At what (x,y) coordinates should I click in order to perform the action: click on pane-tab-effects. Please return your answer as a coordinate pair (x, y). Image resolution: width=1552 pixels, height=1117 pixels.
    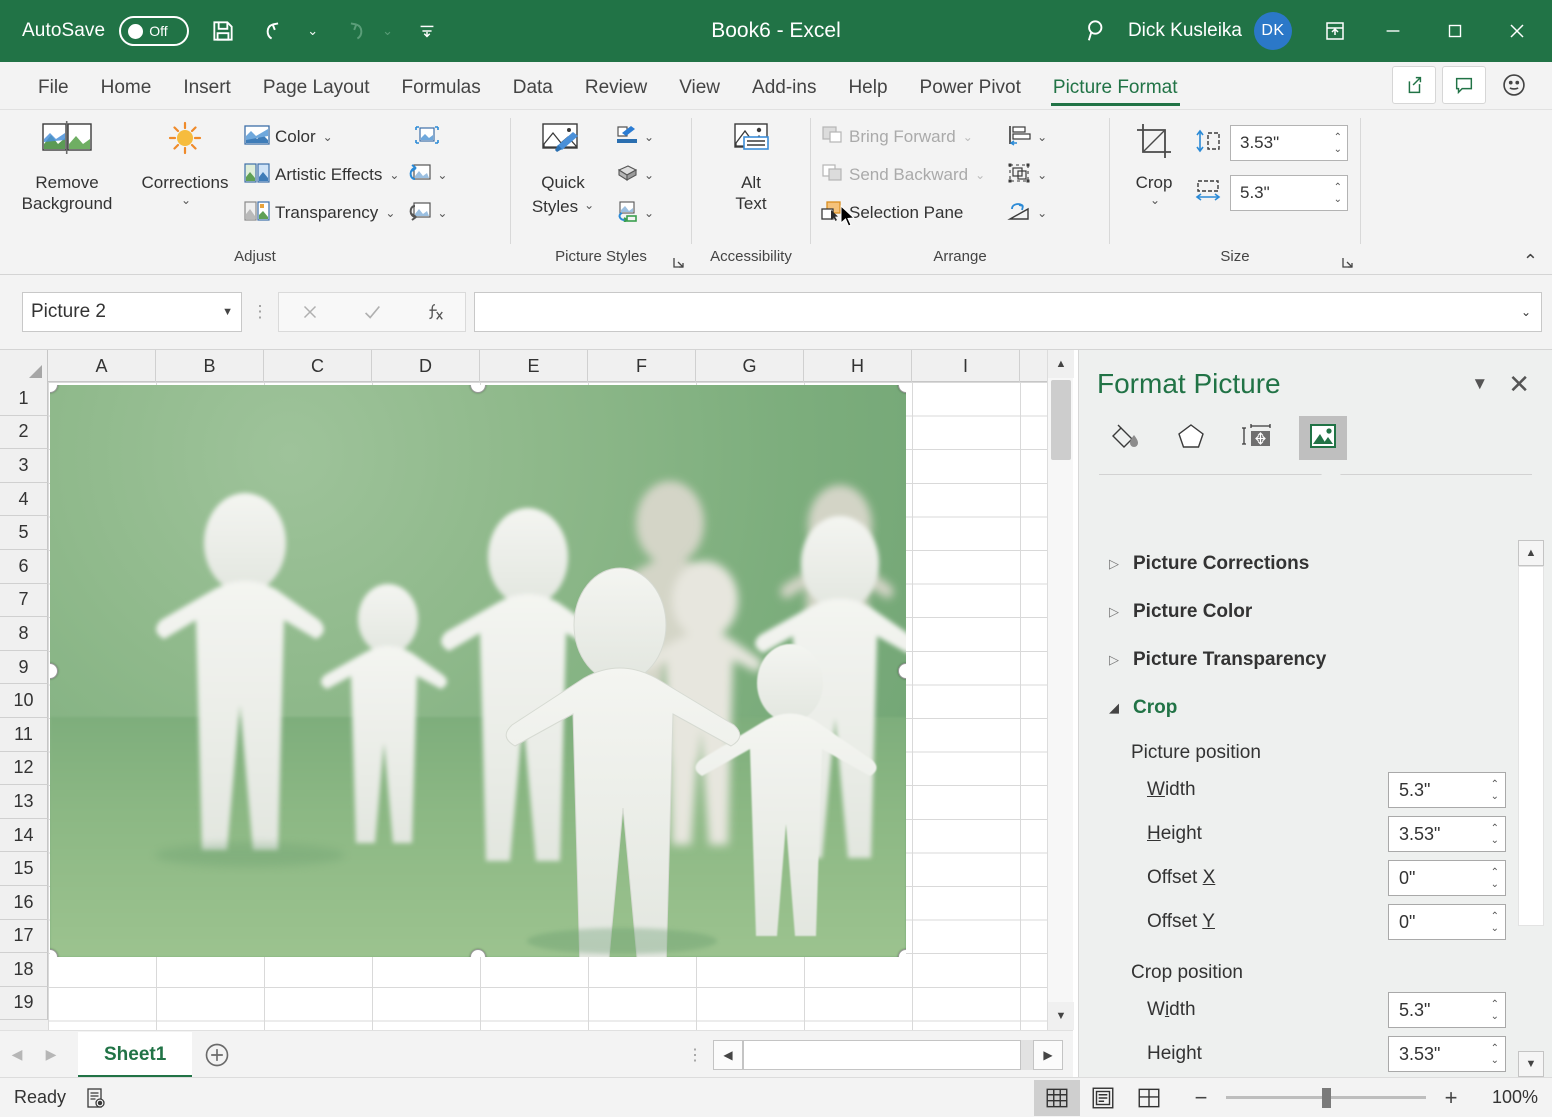
    Looking at the image, I should click on (1191, 438).